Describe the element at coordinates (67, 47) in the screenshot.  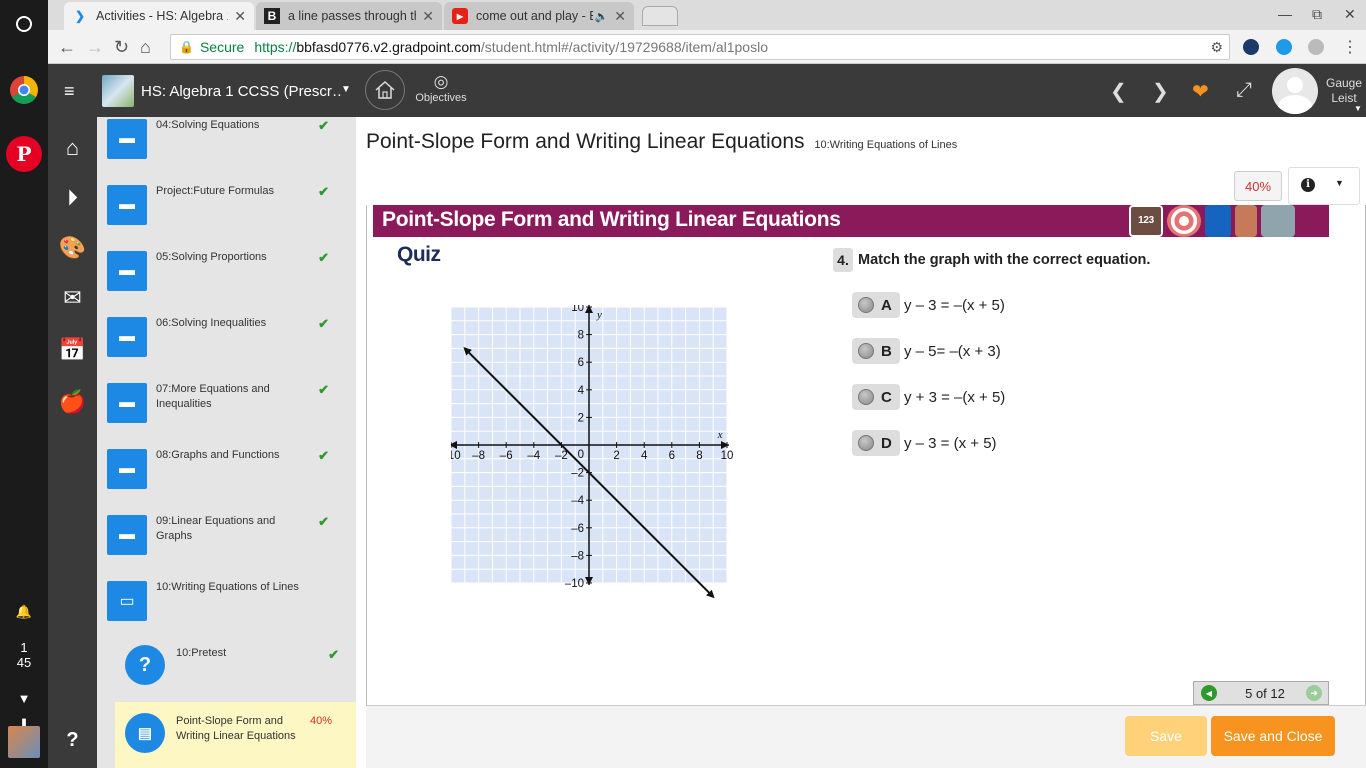
I see `back-icon: ←` at that location.